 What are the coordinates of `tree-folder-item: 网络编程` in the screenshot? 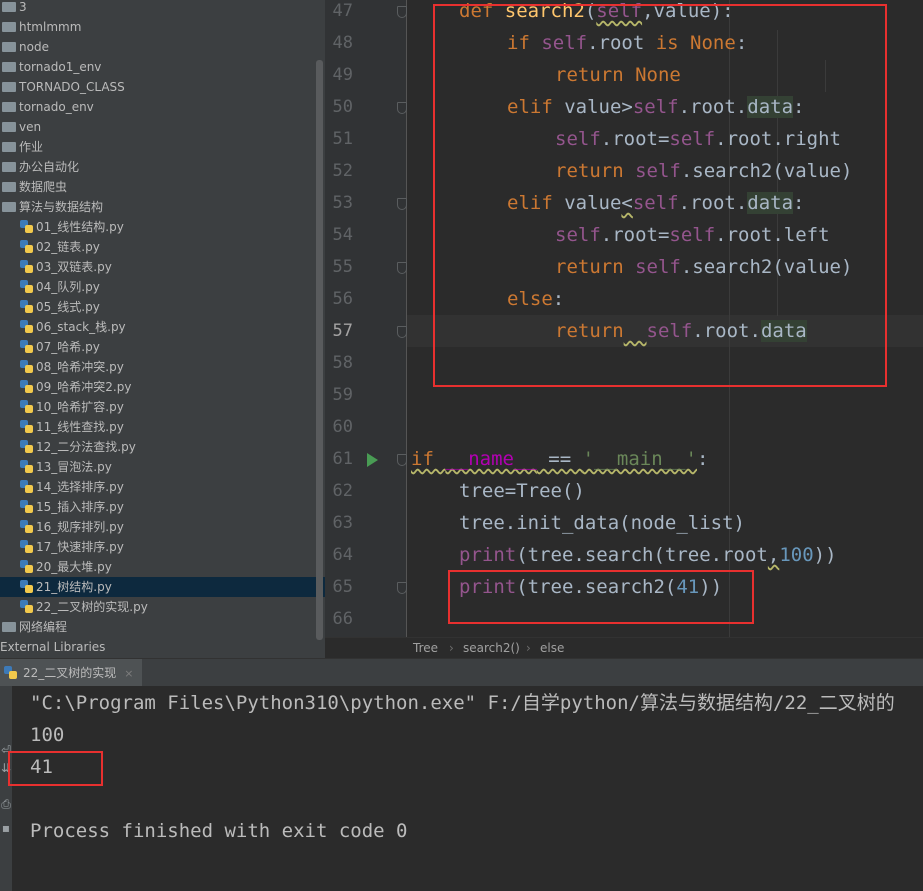 It's located at (162, 627).